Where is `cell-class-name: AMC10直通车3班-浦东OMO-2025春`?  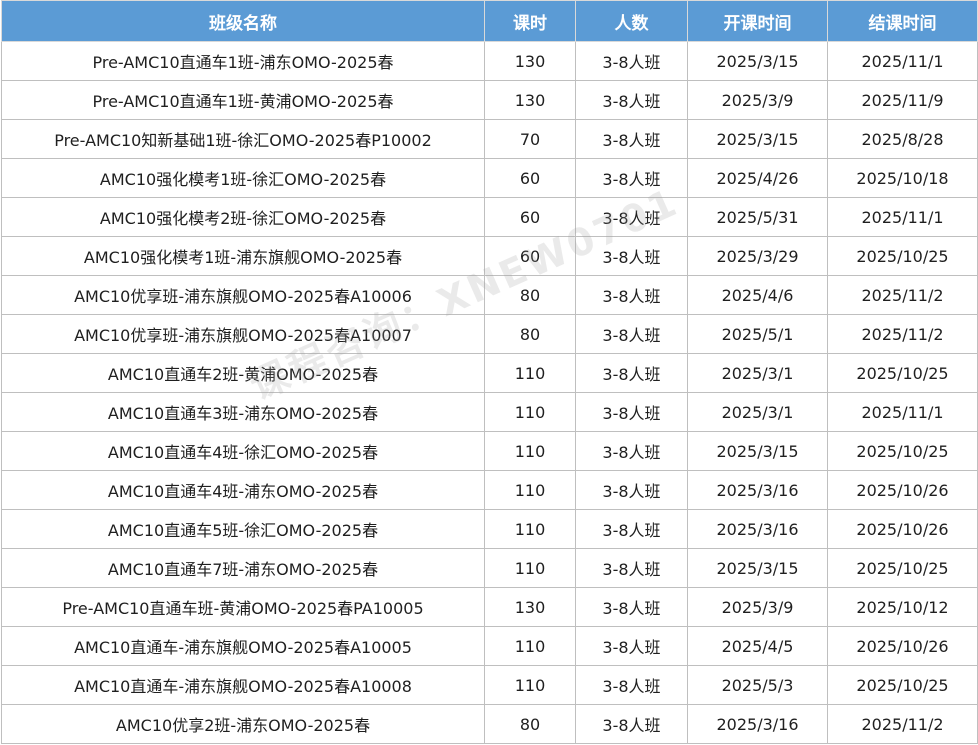 cell-class-name: AMC10直通车3班-浦东OMO-2025春 is located at coordinates (243, 412).